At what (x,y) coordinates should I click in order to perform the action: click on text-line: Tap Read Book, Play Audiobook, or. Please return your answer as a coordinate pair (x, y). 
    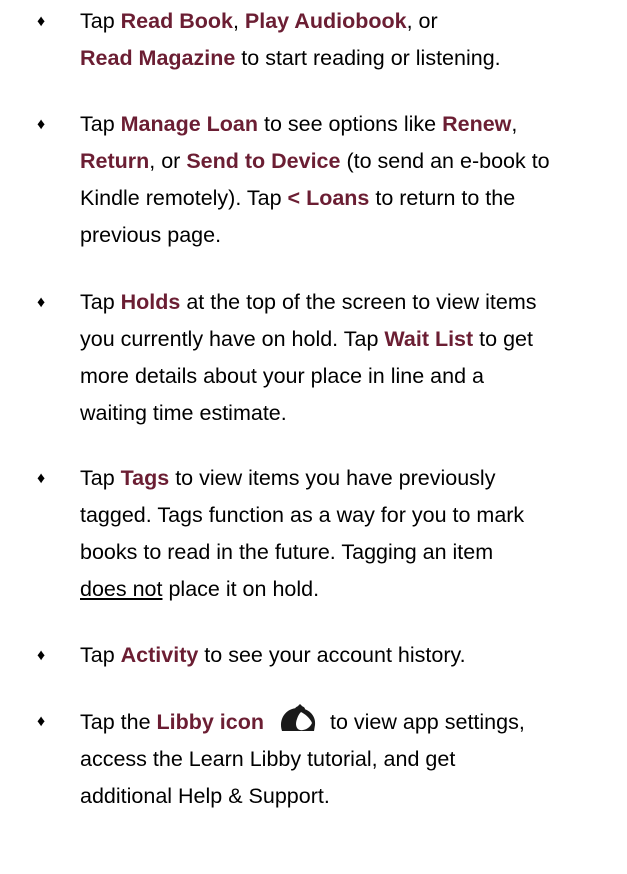
    Looking at the image, I should click on (352, 21).